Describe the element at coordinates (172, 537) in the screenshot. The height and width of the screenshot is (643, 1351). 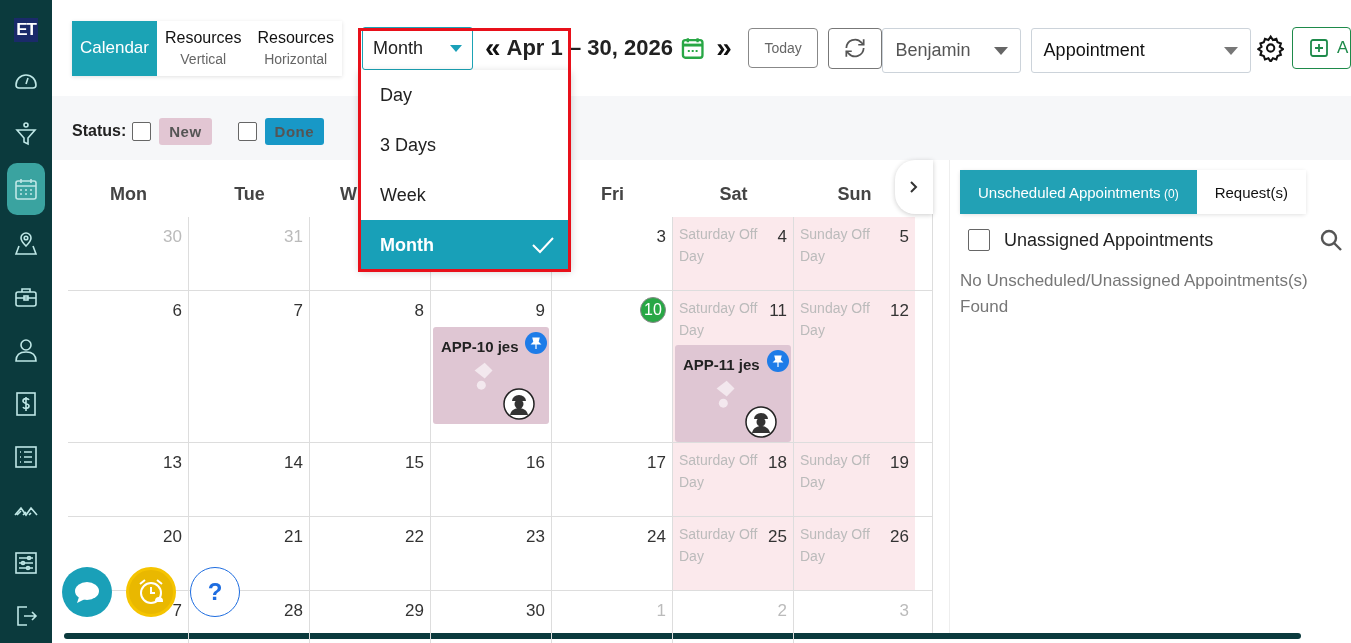
I see `day-number: 20` at that location.